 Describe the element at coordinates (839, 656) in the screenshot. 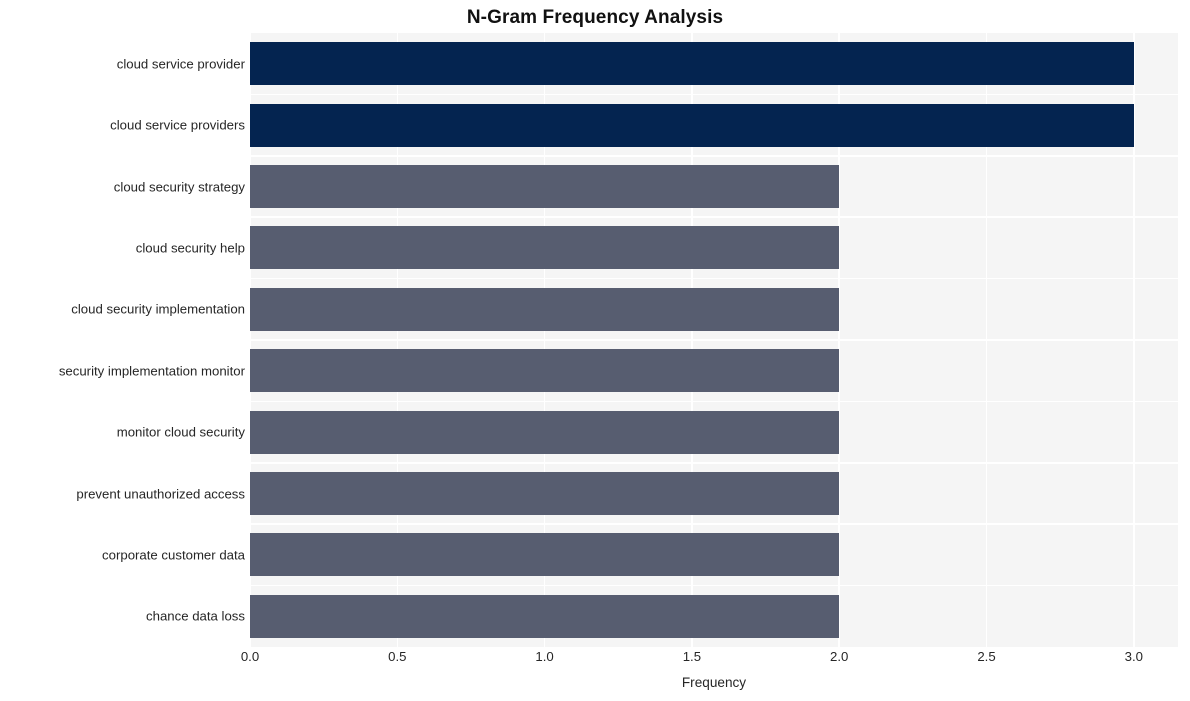

I see `x-tick-label: 2.0` at that location.